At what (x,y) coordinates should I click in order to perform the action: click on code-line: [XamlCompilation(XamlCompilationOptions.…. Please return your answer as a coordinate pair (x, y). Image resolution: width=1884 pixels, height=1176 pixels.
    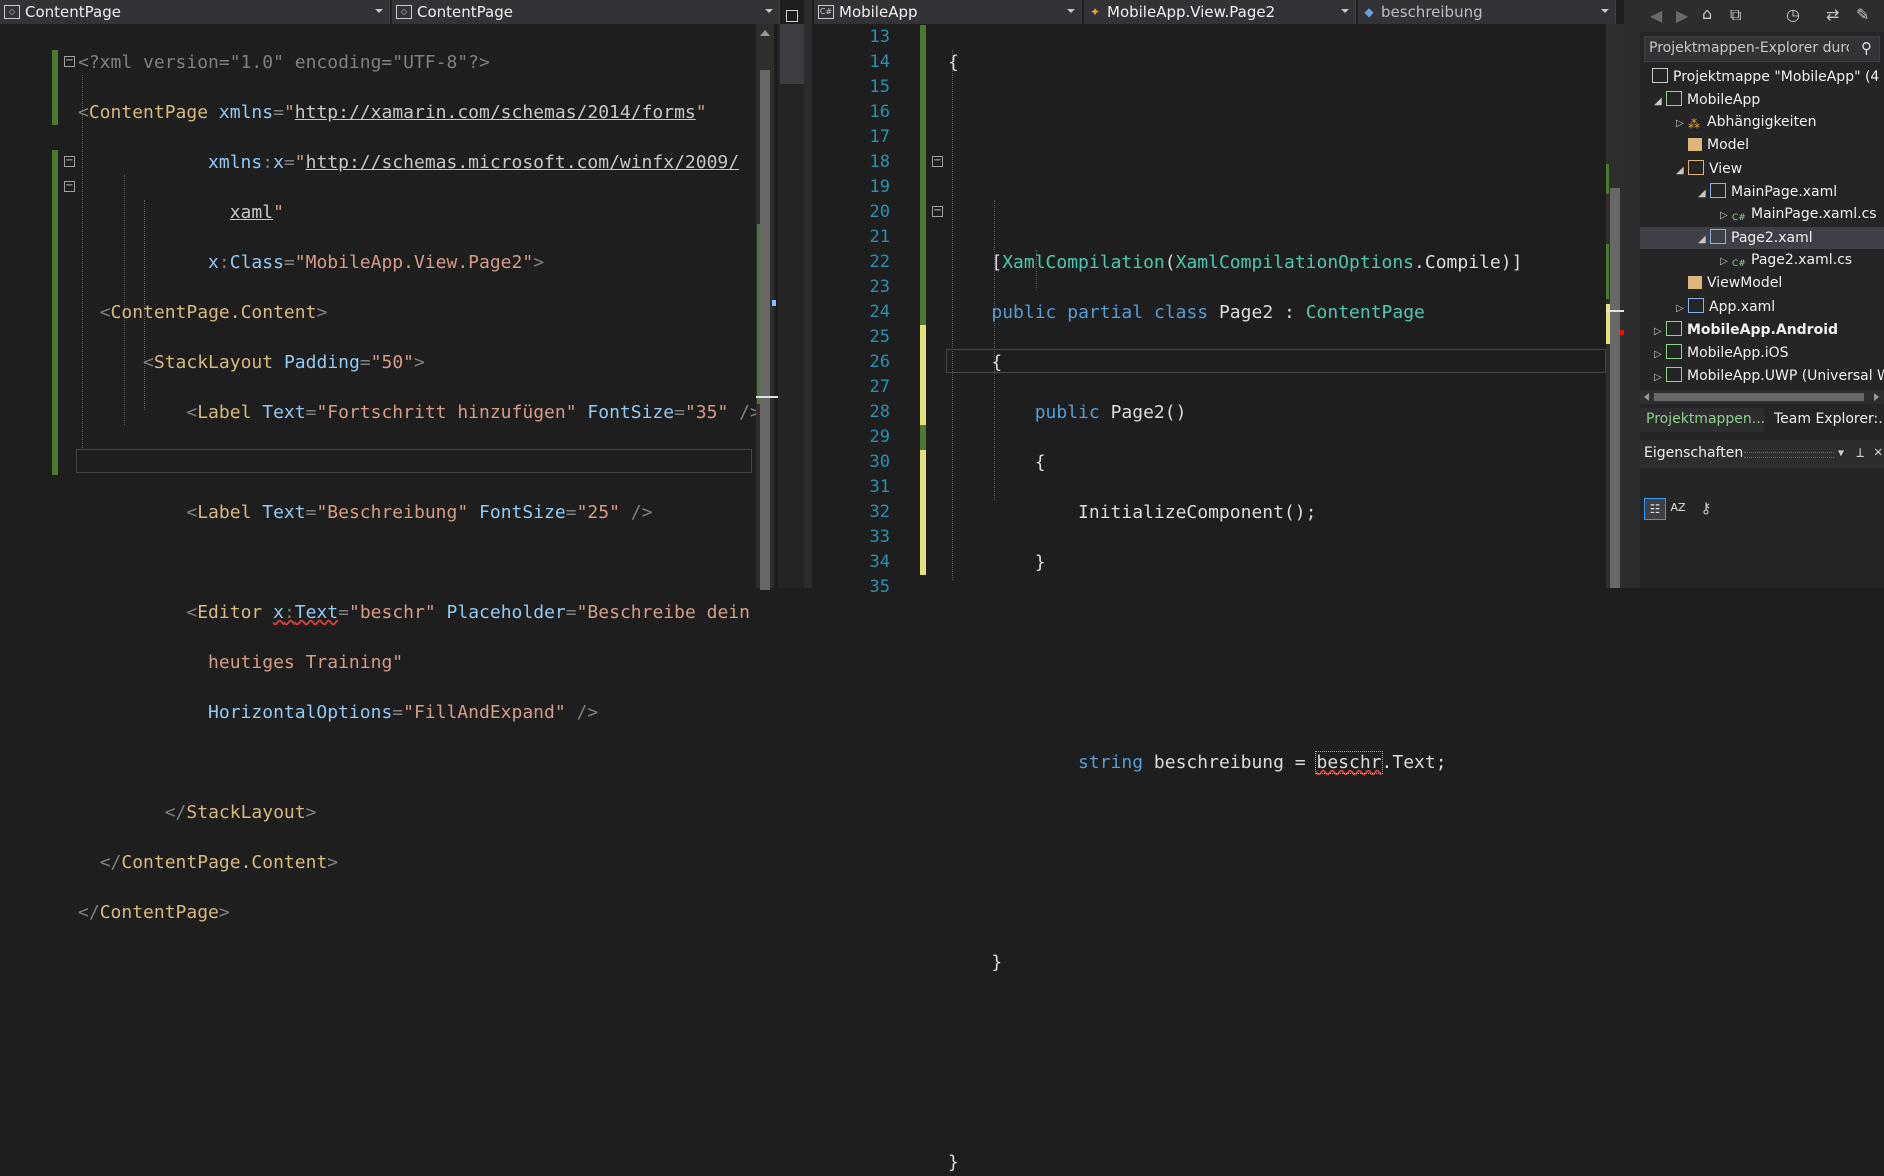
    Looking at the image, I should click on (1257, 262).